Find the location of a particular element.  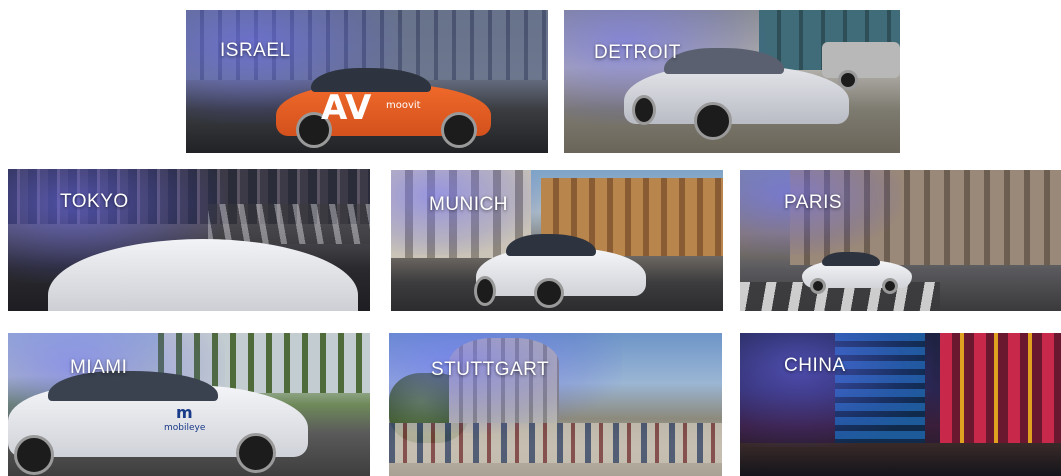

tile-label-miami: MIAMI is located at coordinates (99, 367).